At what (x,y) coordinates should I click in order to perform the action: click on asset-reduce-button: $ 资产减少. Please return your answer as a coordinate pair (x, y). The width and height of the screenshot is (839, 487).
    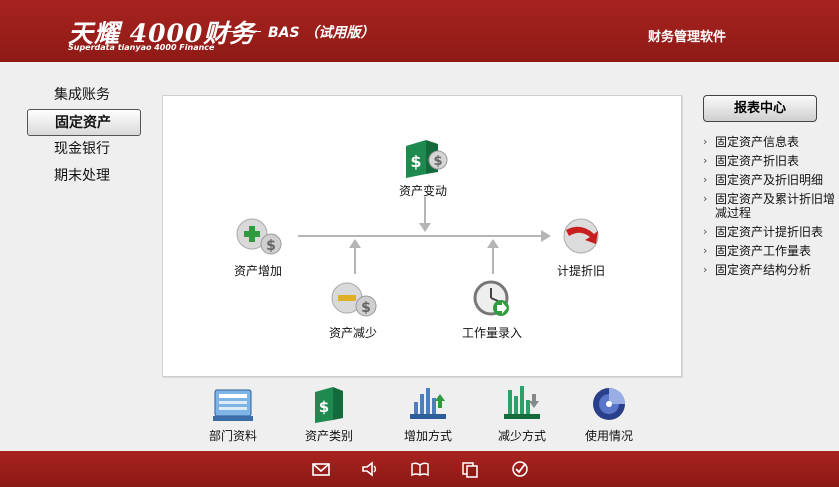
    Looking at the image, I should click on (353, 308).